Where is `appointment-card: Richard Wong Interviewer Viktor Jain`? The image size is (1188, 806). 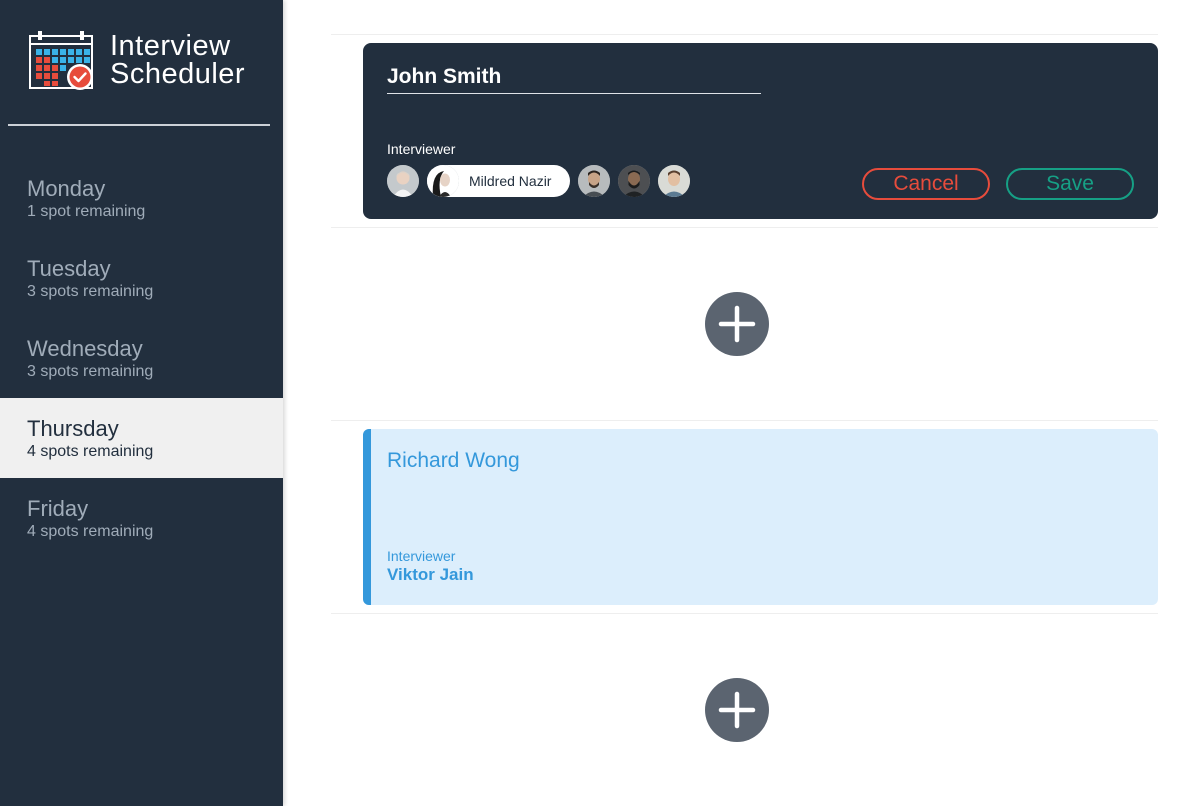 appointment-card: Richard Wong Interviewer Viktor Jain is located at coordinates (760, 517).